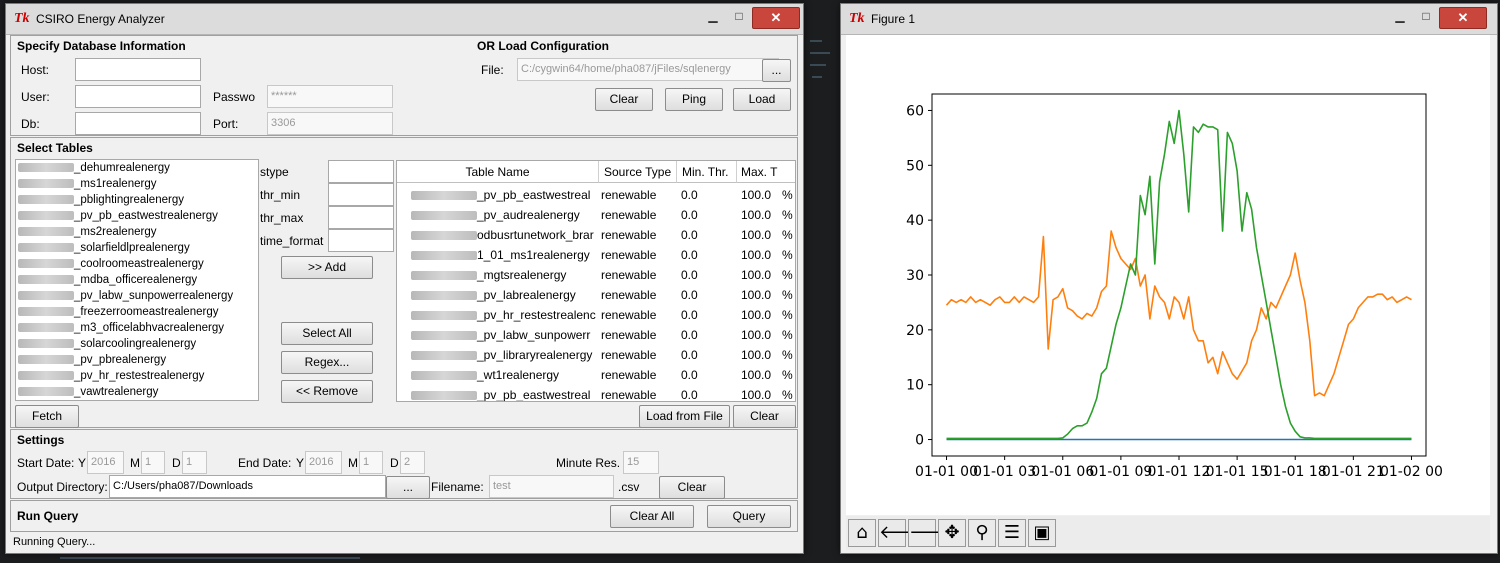  I want to click on save-icon: ▣, so click(1042, 533).